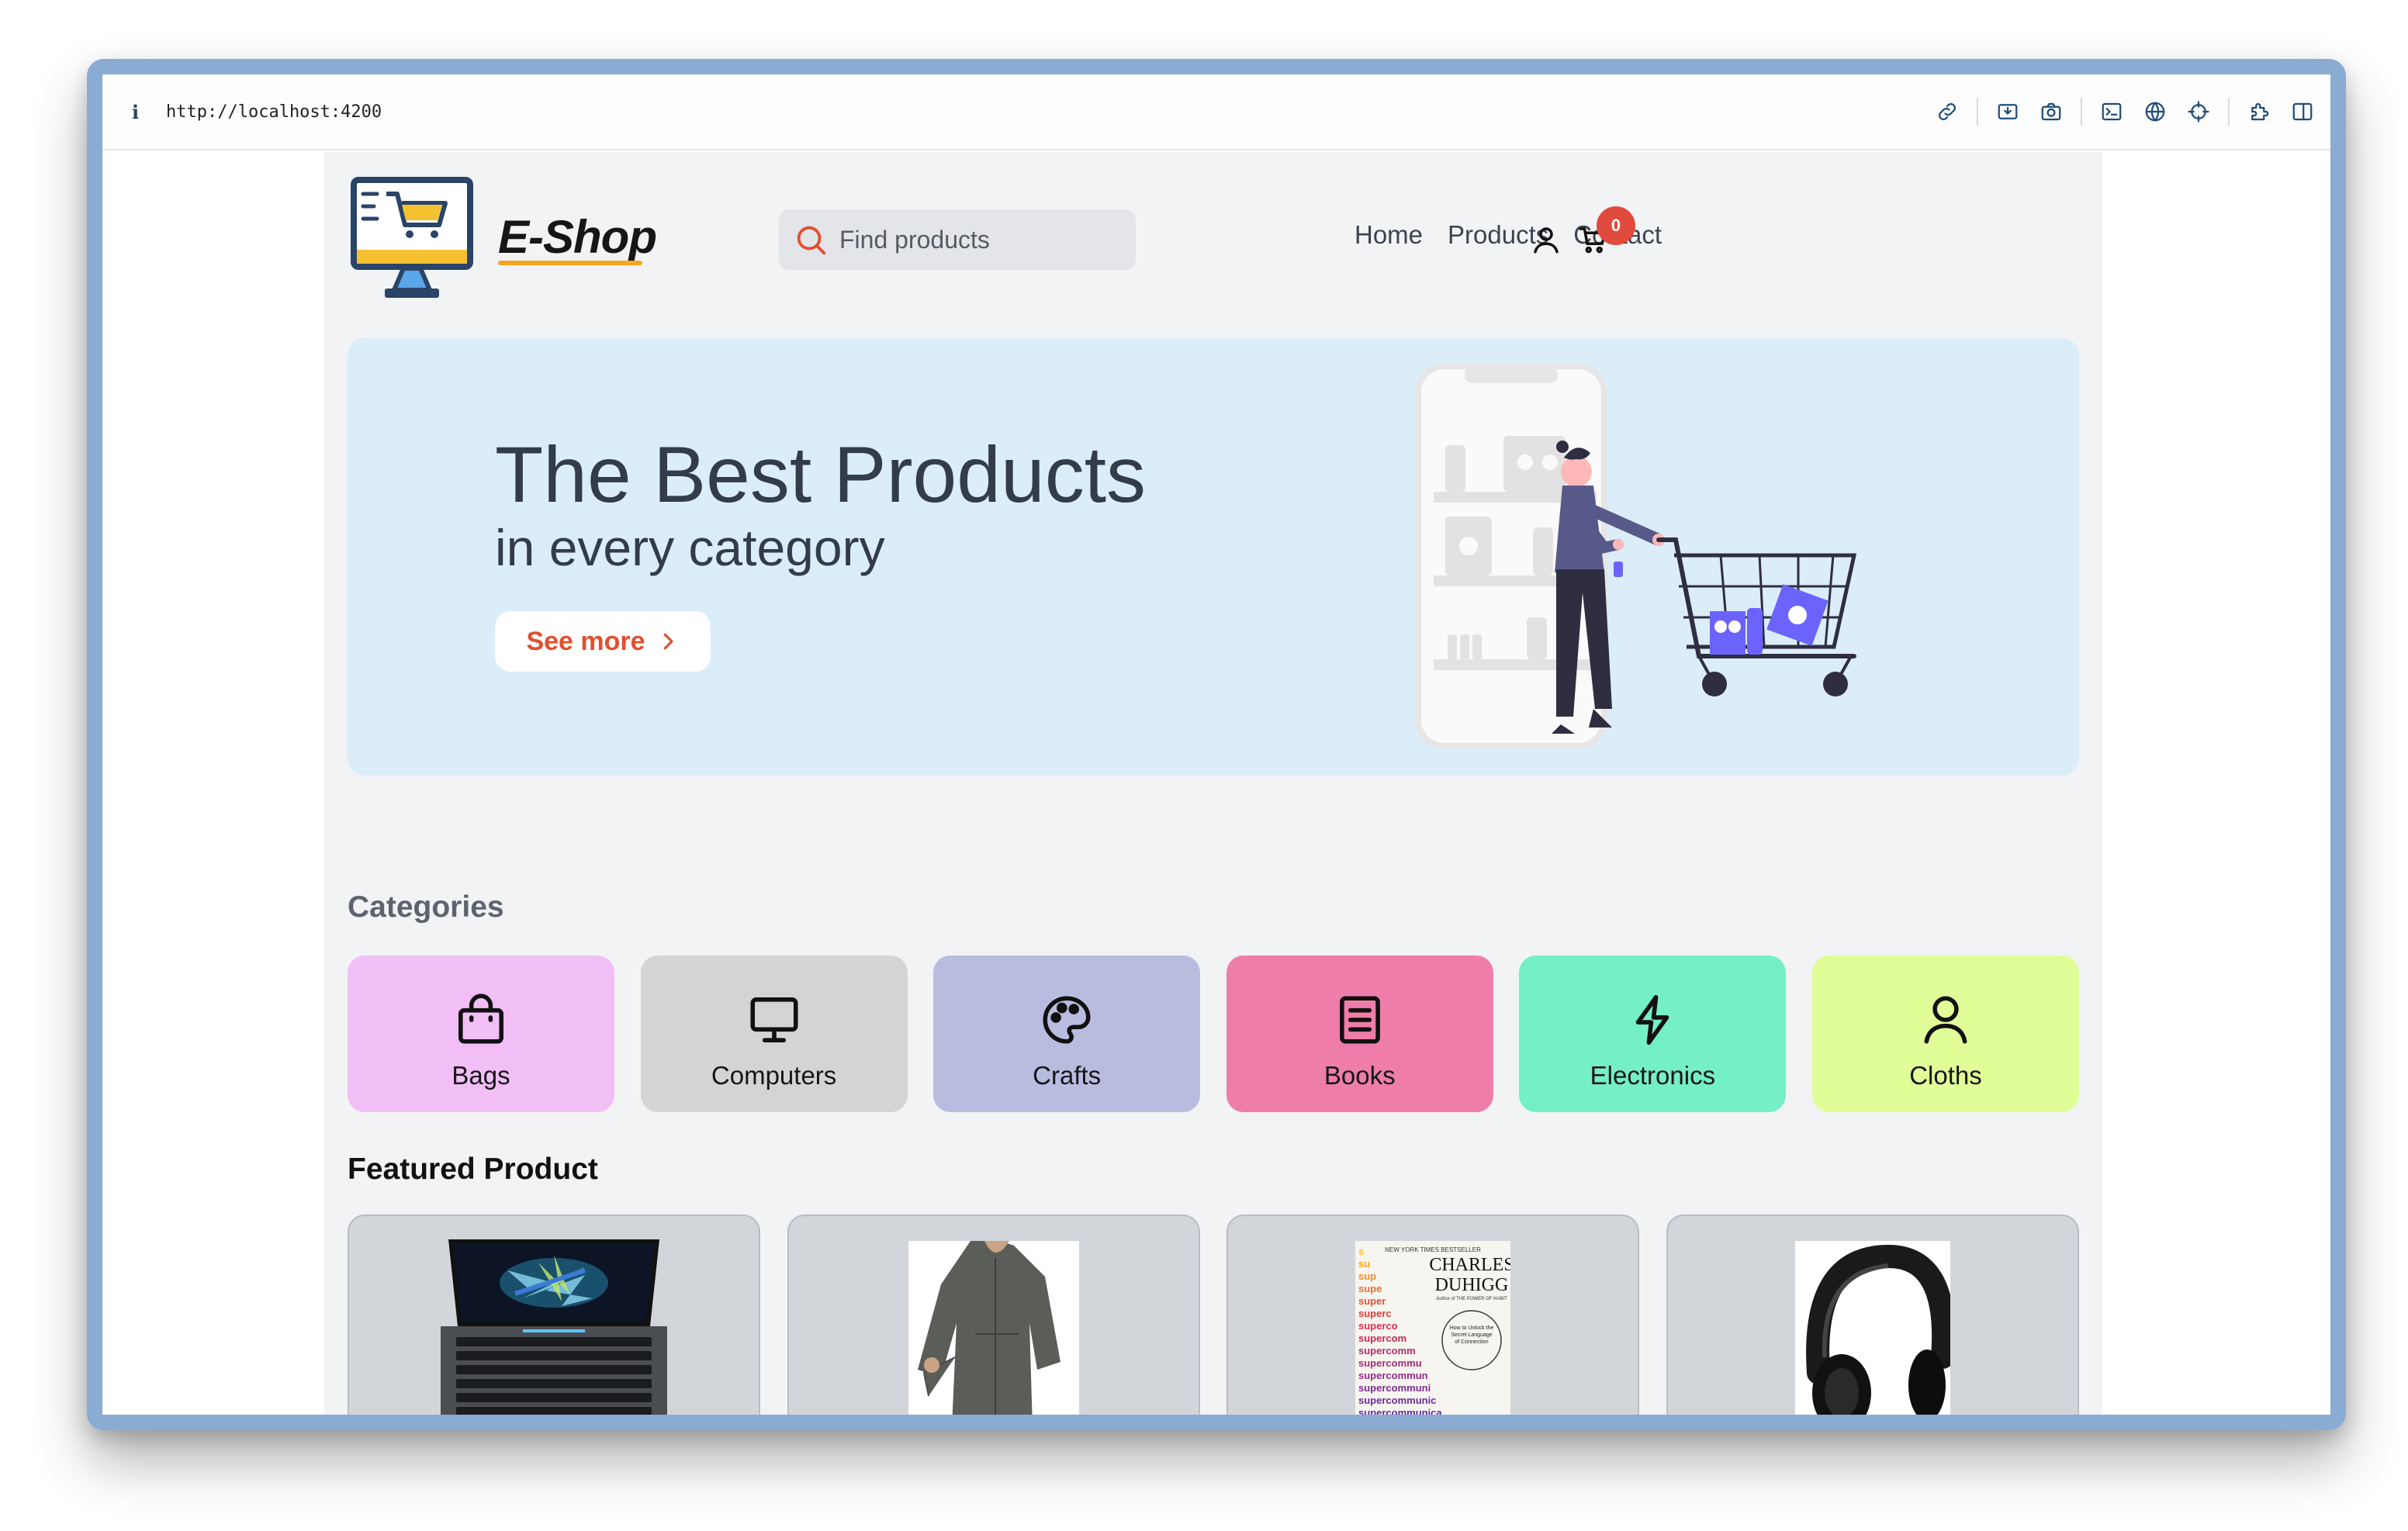 This screenshot has height=1531, width=2408. What do you see at coordinates (1375, 1313) in the screenshot?
I see `book-word-line: superc` at bounding box center [1375, 1313].